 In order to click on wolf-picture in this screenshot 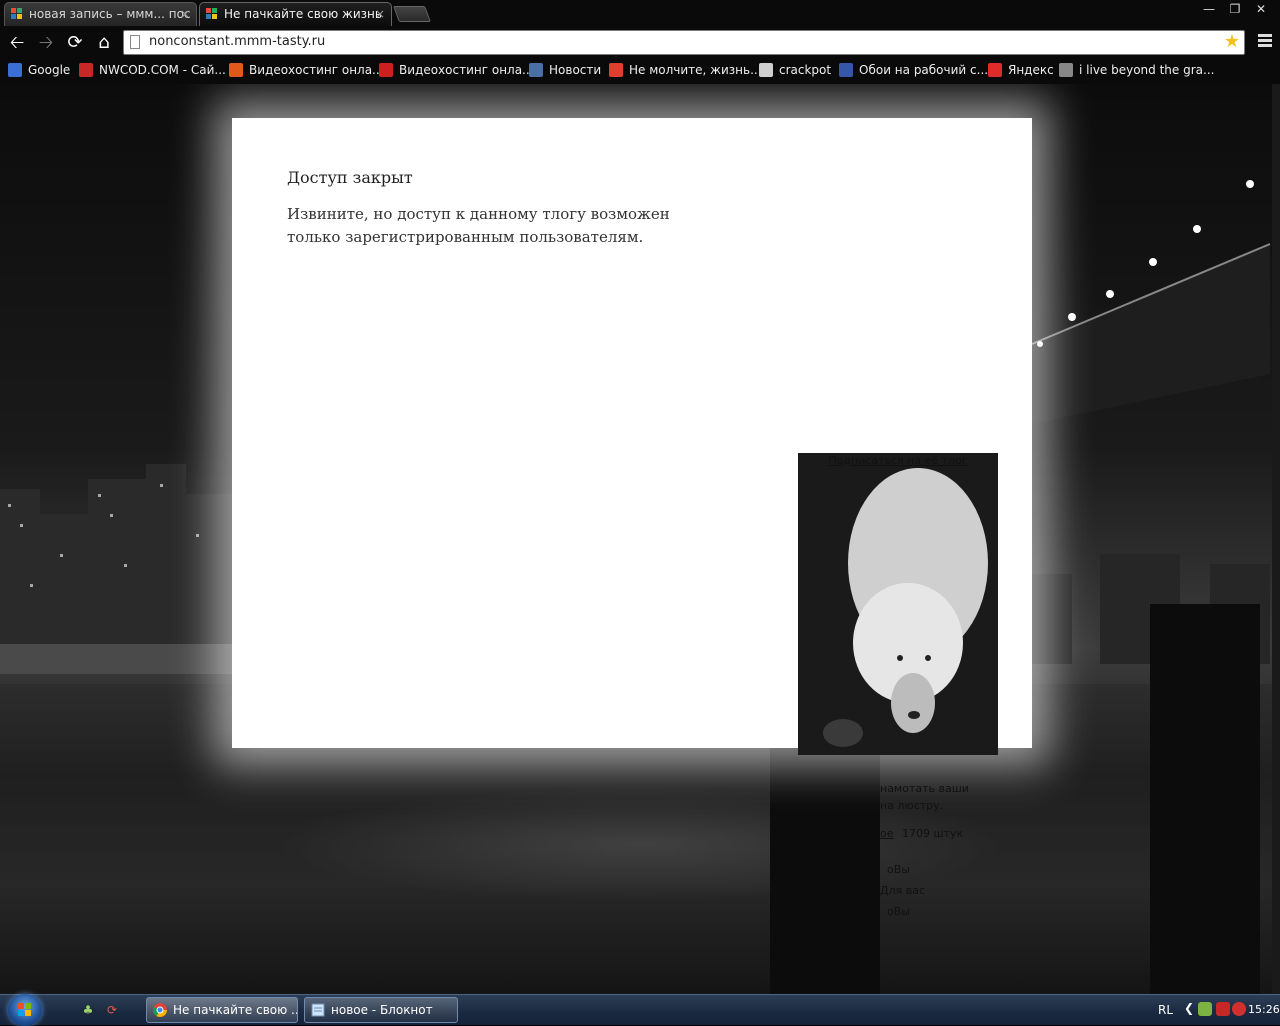, I will do `click(898, 604)`.